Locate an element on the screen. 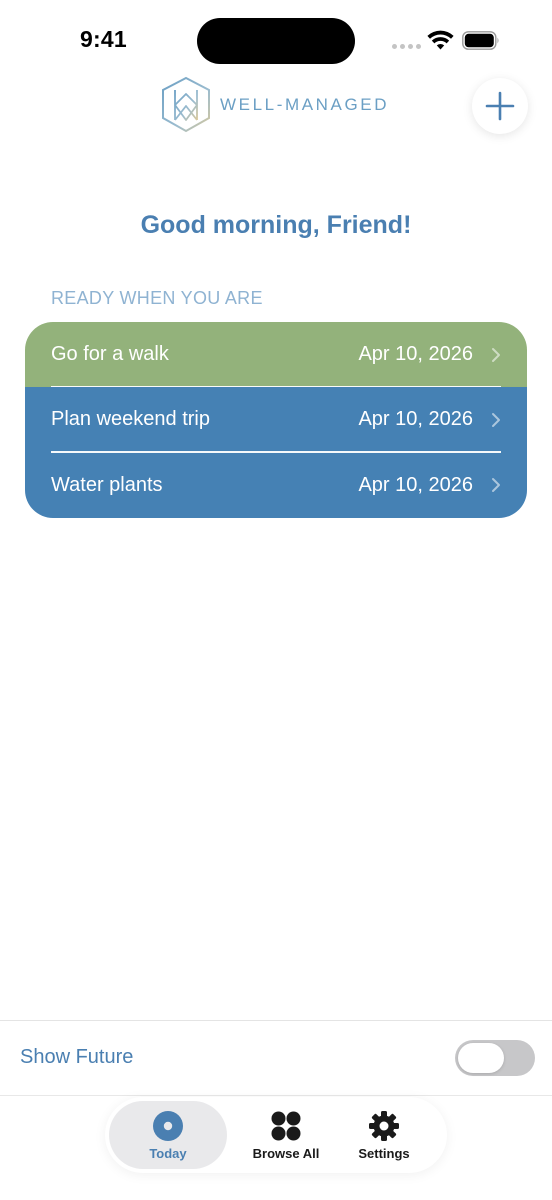 The image size is (552, 1200). tab-label: Browse All is located at coordinates (286, 1153).